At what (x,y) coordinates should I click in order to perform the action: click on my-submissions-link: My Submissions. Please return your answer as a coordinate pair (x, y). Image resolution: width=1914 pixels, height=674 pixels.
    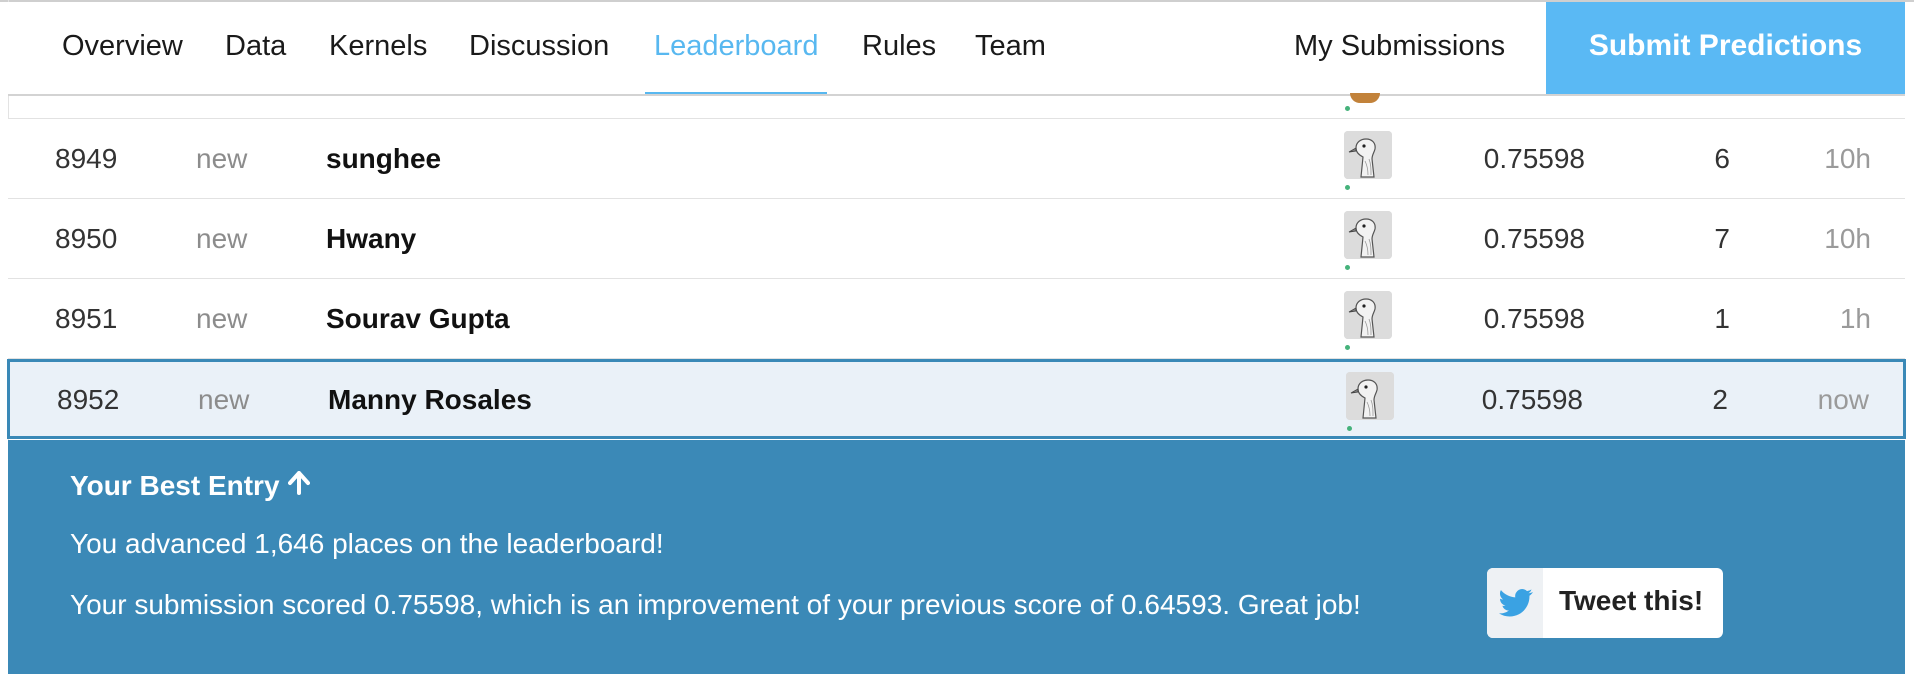
    Looking at the image, I should click on (1399, 48).